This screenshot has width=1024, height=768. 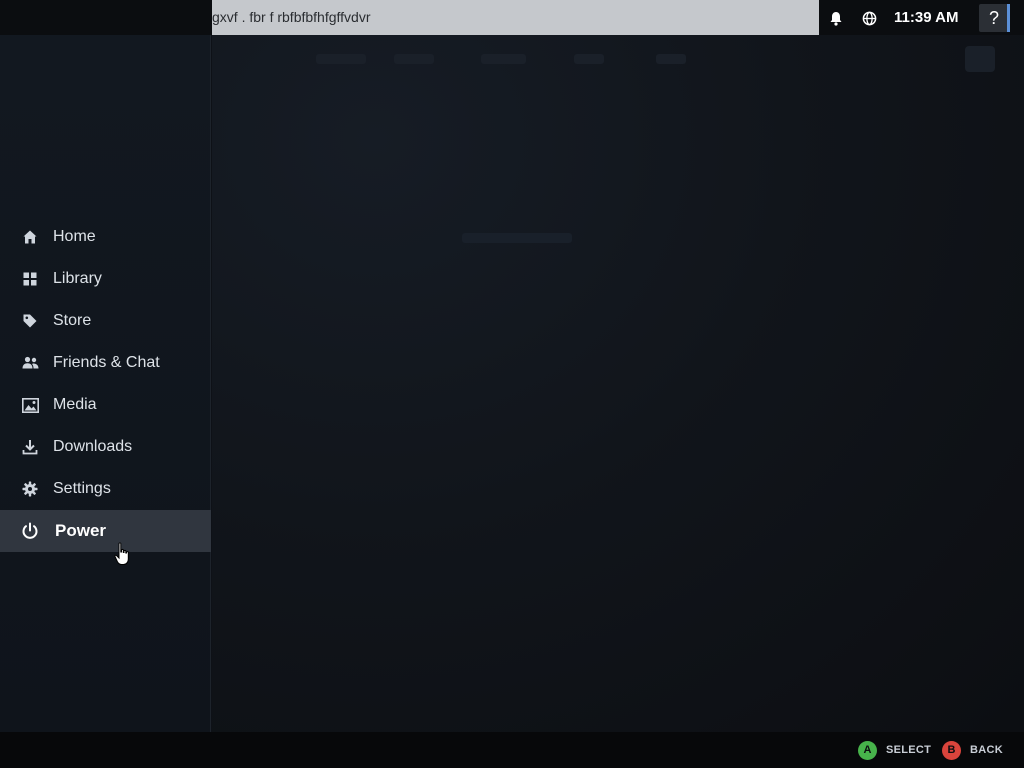 I want to click on menu-item-store: Store, so click(x=105, y=321).